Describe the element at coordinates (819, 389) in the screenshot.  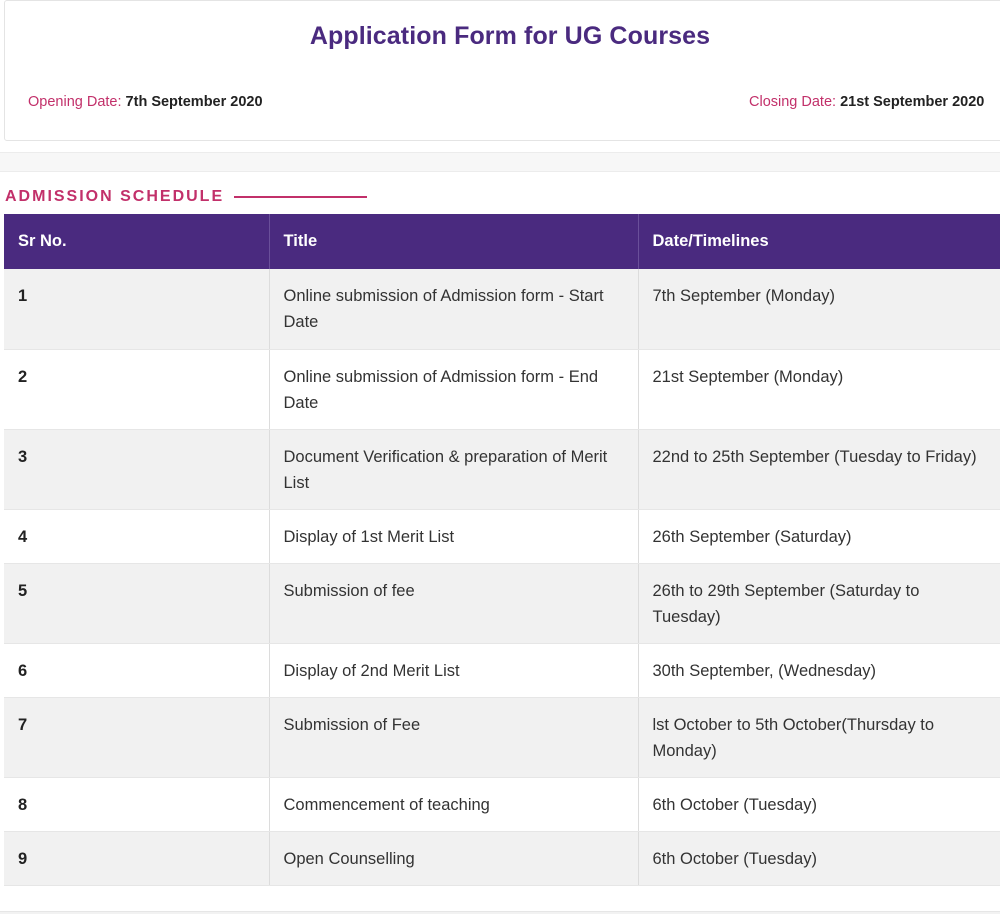
I see `row-date: 21st September (Monday)` at that location.